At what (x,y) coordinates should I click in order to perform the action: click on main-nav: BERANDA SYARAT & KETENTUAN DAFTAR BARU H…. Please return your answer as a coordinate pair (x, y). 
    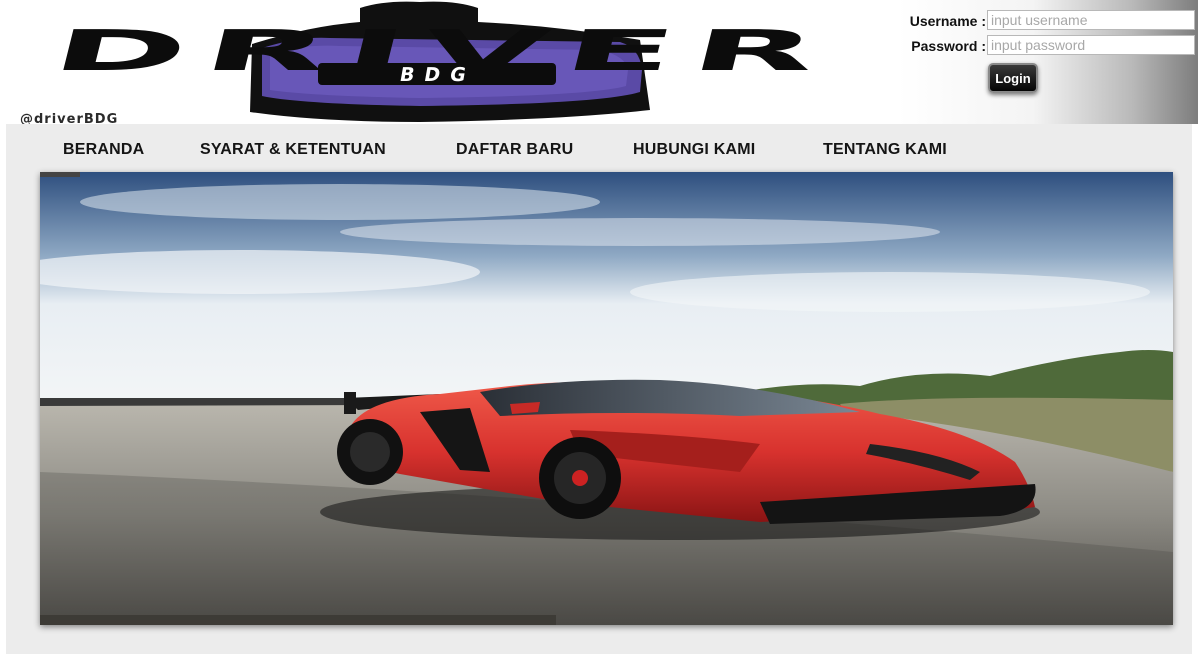
    Looking at the image, I should click on (599, 148).